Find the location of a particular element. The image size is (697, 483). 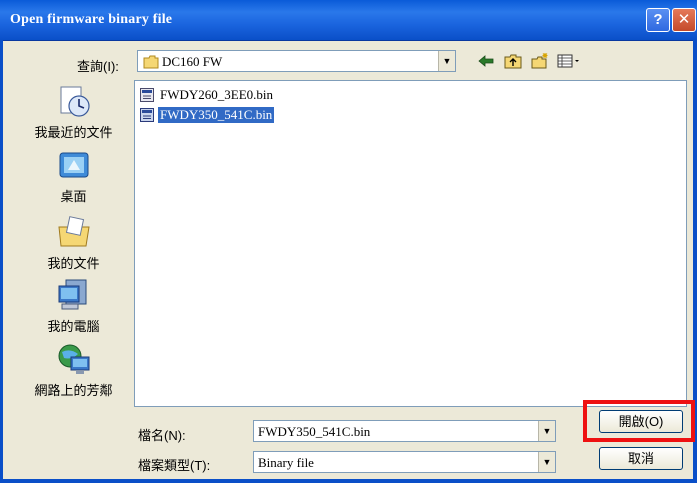

file-type-dropdown-arrow: ▼ is located at coordinates (546, 462).